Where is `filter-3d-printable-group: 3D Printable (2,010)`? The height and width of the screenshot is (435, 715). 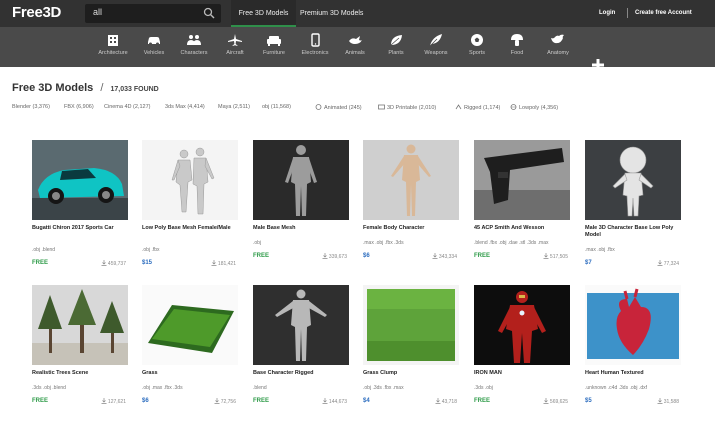 filter-3d-printable-group: 3D Printable (2,010) is located at coordinates (407, 107).